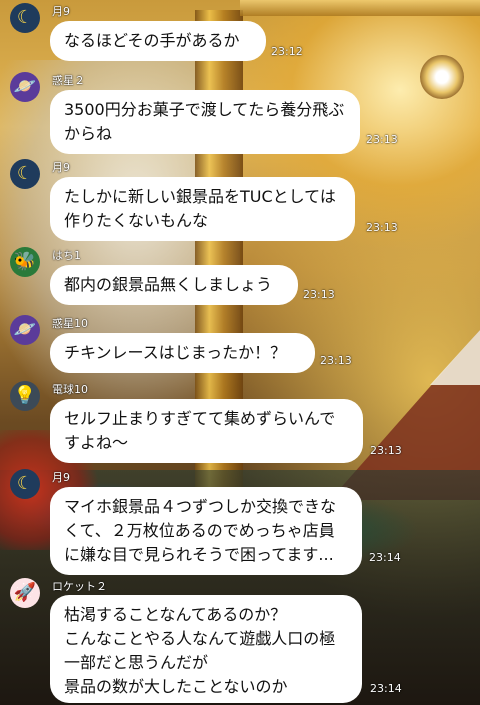 Image resolution: width=480 pixels, height=705 pixels. I want to click on message-time: 23:12, so click(287, 51).